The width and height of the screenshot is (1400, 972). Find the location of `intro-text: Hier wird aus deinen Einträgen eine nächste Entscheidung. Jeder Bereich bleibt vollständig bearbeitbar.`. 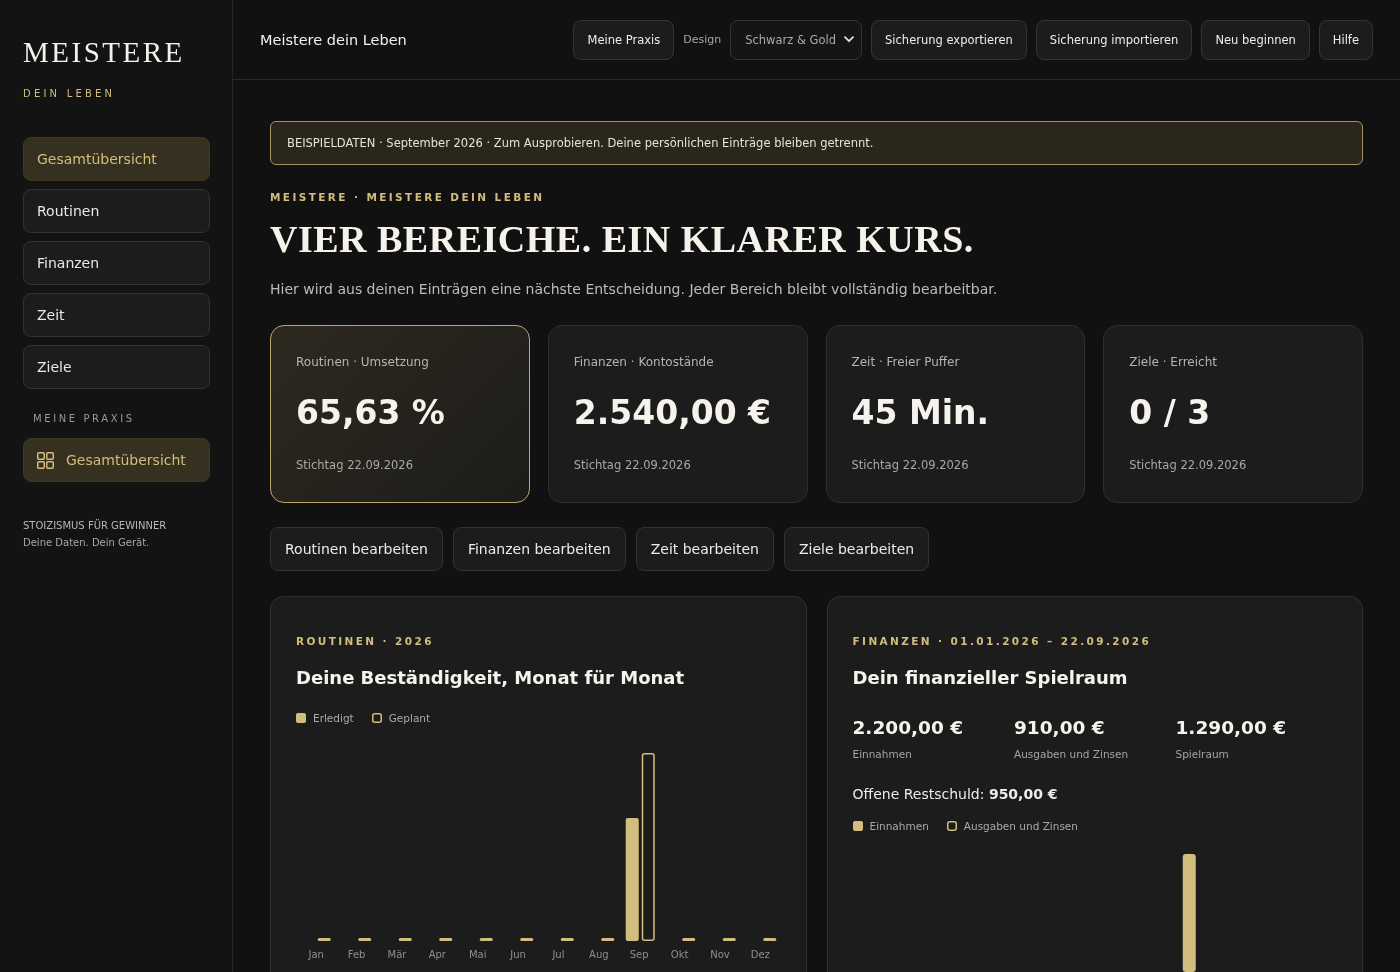

intro-text: Hier wird aus deinen Einträgen eine nächste Entscheidung. Jeder Bereich bleibt vollständig bearbeitbar. is located at coordinates (634, 289).